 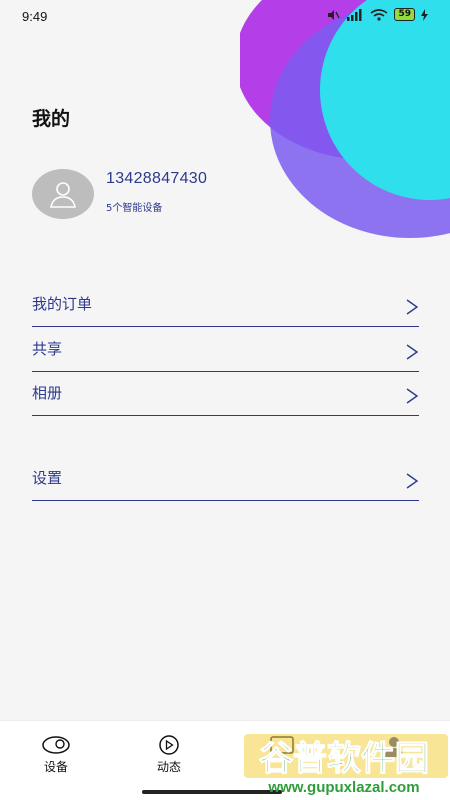 What do you see at coordinates (62, 304) in the screenshot?
I see `menu-item-label: 我的订单` at bounding box center [62, 304].